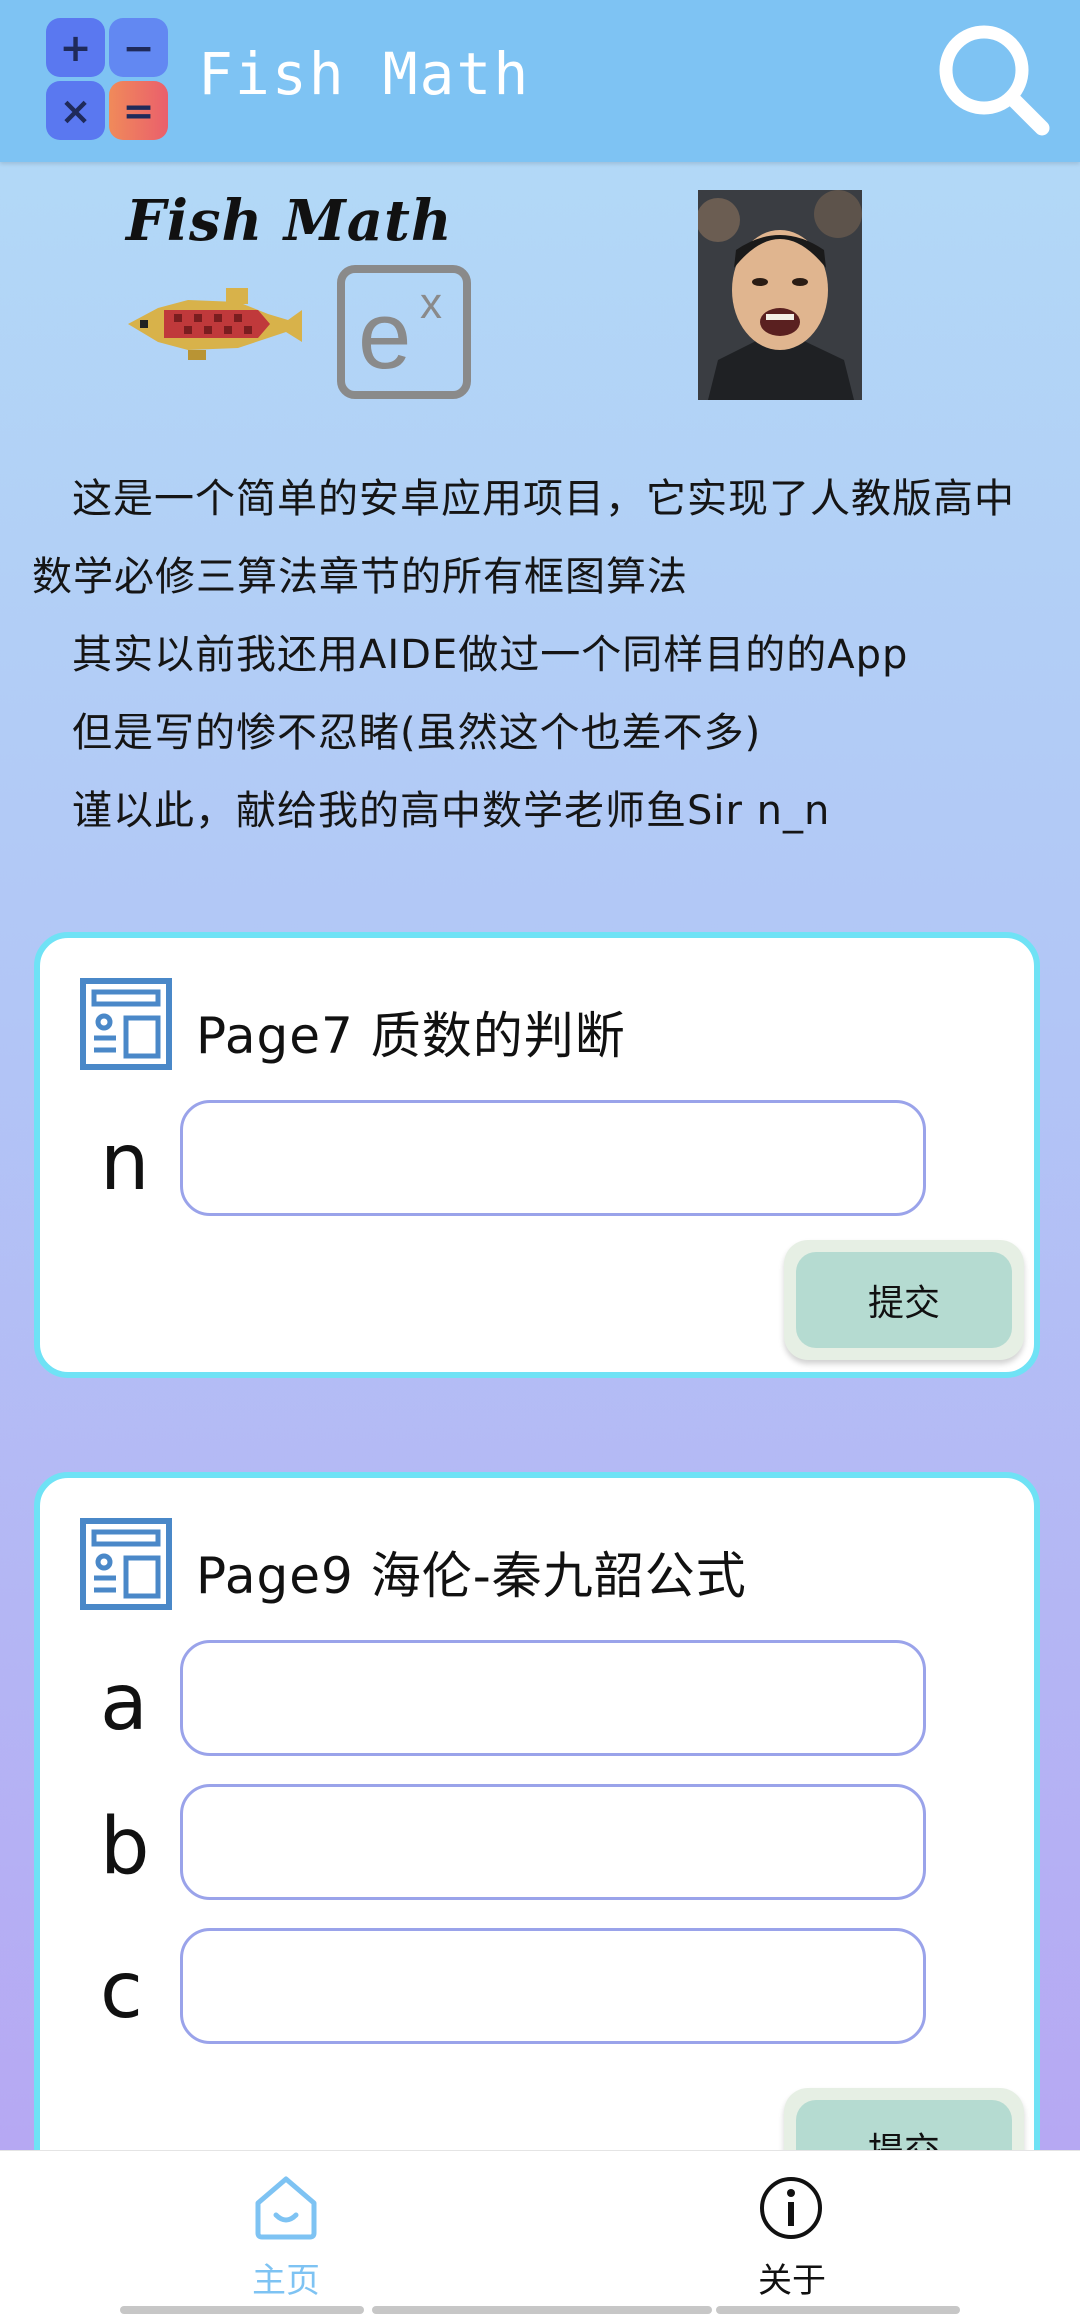 The height and width of the screenshot is (2317, 1080). What do you see at coordinates (791, 2208) in the screenshot?
I see `info-icon` at bounding box center [791, 2208].